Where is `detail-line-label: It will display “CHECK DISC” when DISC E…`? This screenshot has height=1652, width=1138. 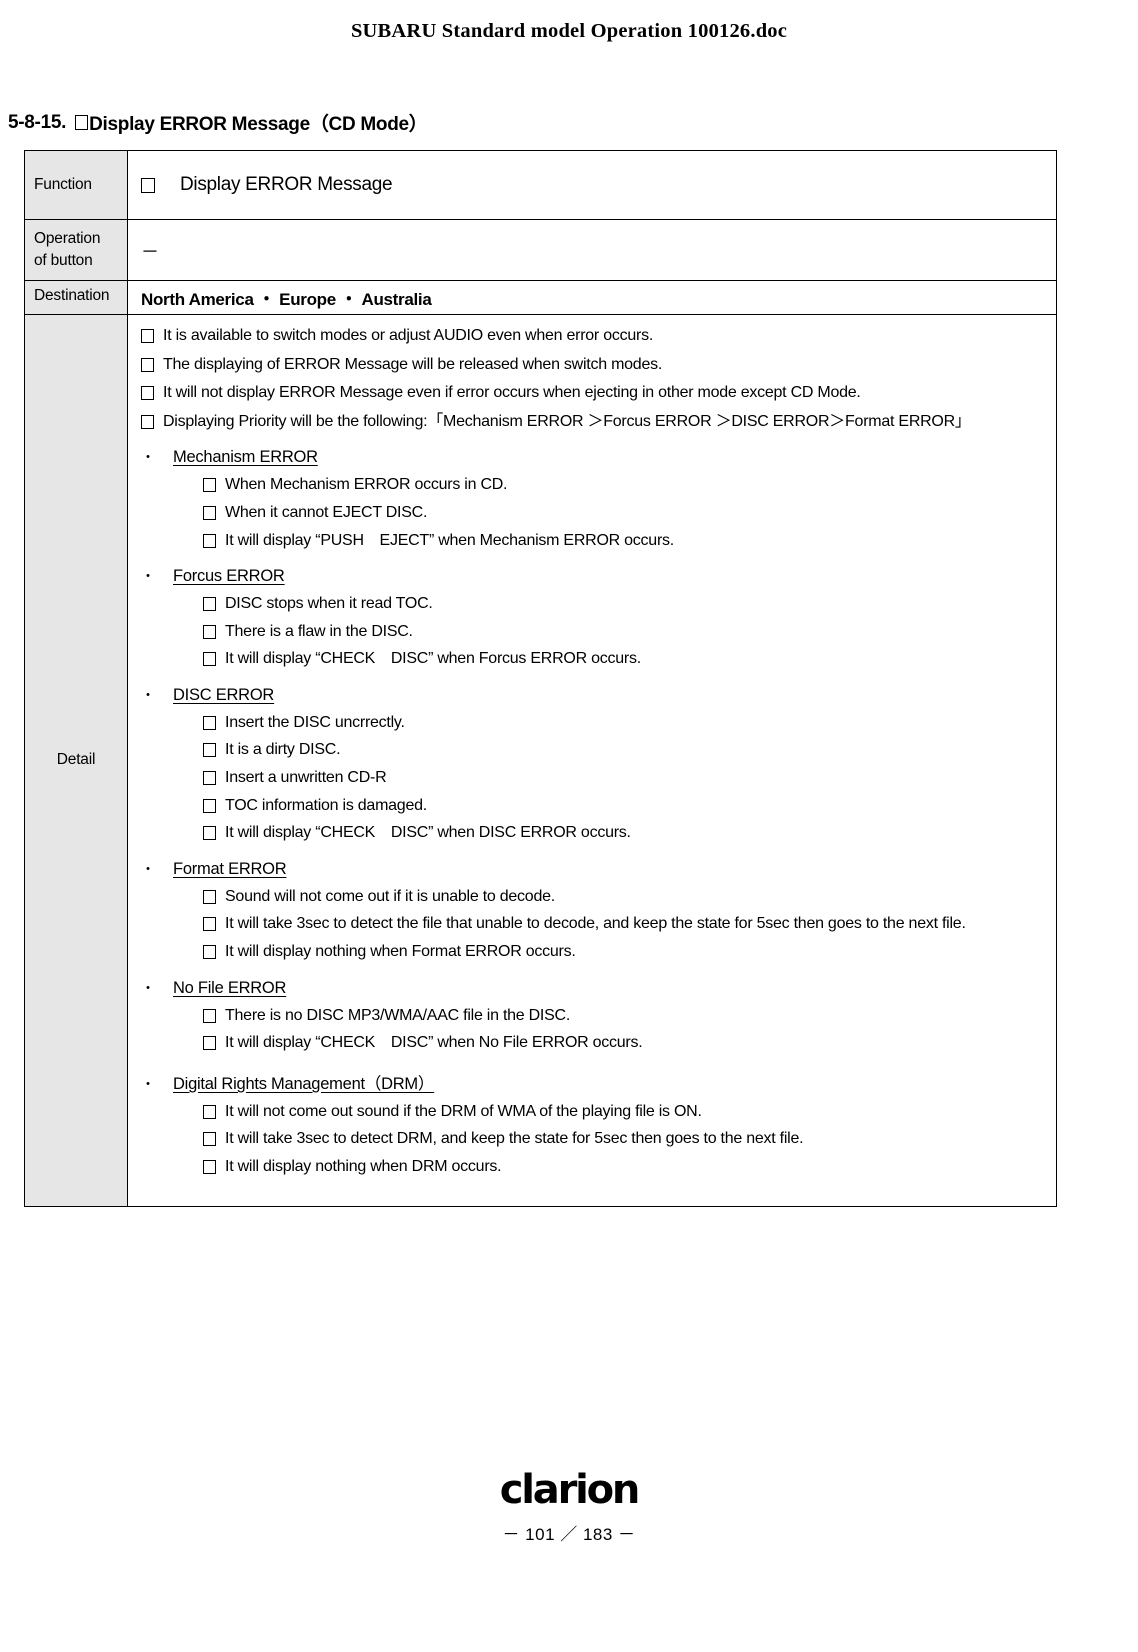 detail-line-label: It will display “CHECK DISC” when DISC E… is located at coordinates (428, 833).